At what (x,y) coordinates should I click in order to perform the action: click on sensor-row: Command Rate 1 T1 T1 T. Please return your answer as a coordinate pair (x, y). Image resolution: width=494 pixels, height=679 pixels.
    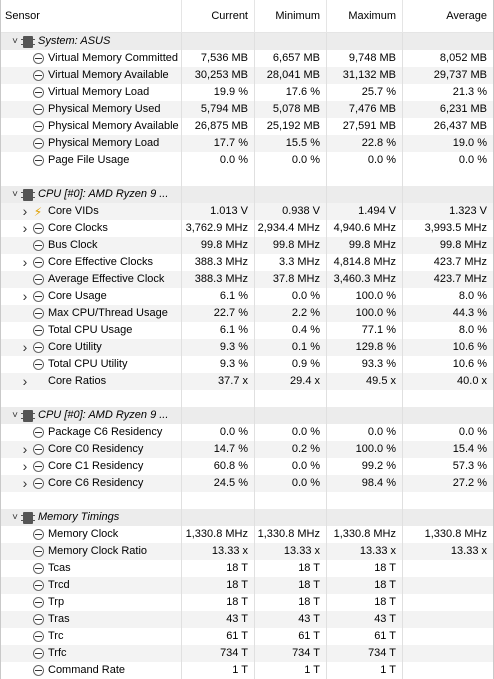
    Looking at the image, I should click on (247, 670).